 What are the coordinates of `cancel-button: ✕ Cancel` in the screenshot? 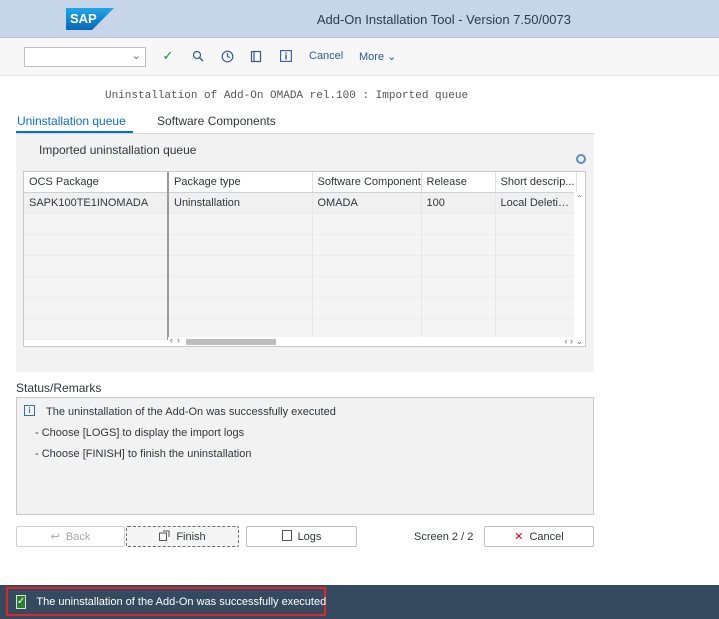 It's located at (539, 536).